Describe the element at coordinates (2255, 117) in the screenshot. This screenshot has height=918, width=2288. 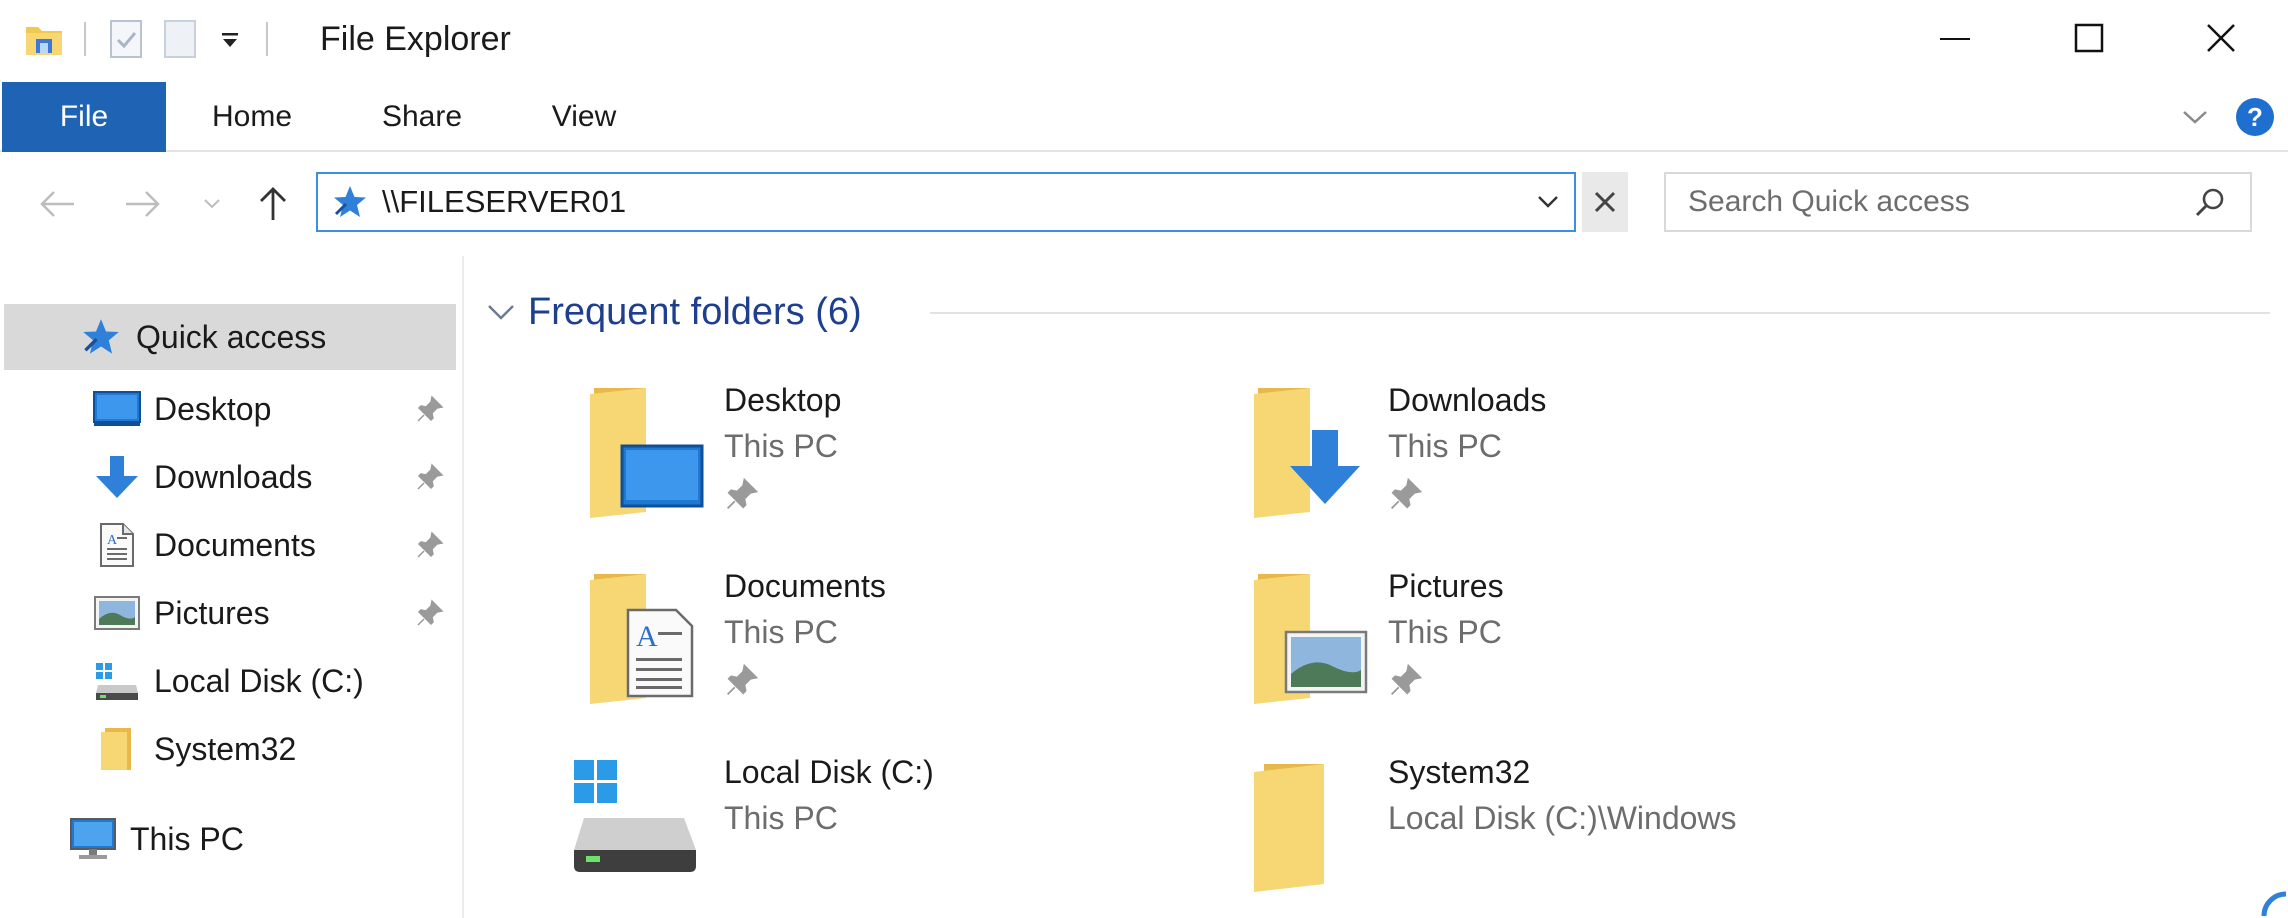
I see `help-icon: ?` at that location.